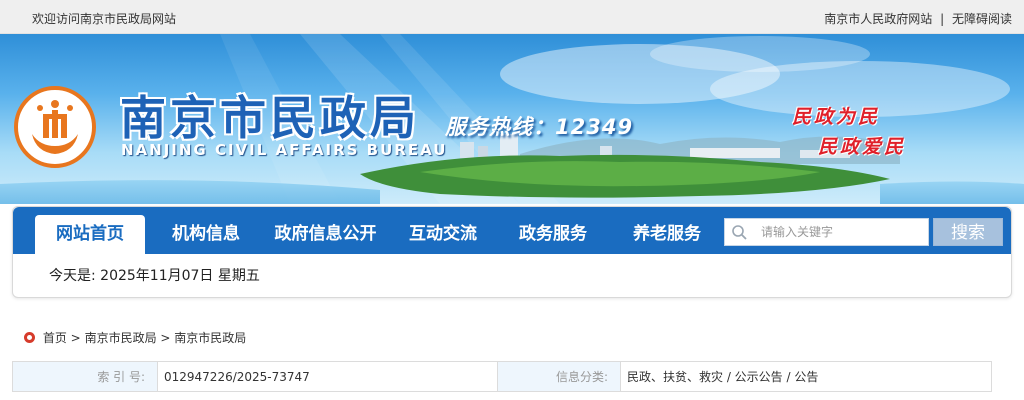  I want to click on logo-emblem-icon, so click(55, 127).